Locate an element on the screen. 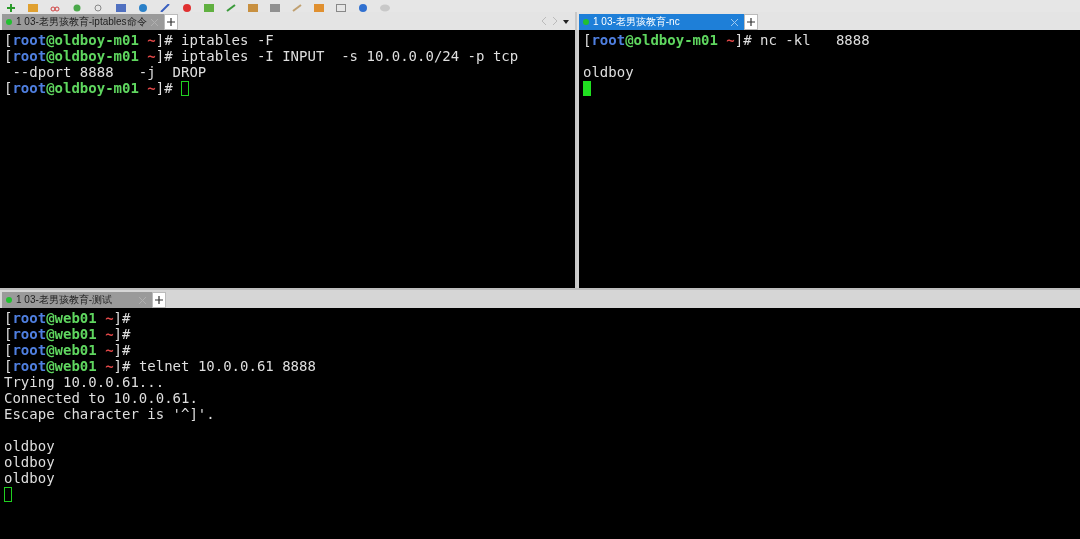  globe-icon is located at coordinates (143, 8).